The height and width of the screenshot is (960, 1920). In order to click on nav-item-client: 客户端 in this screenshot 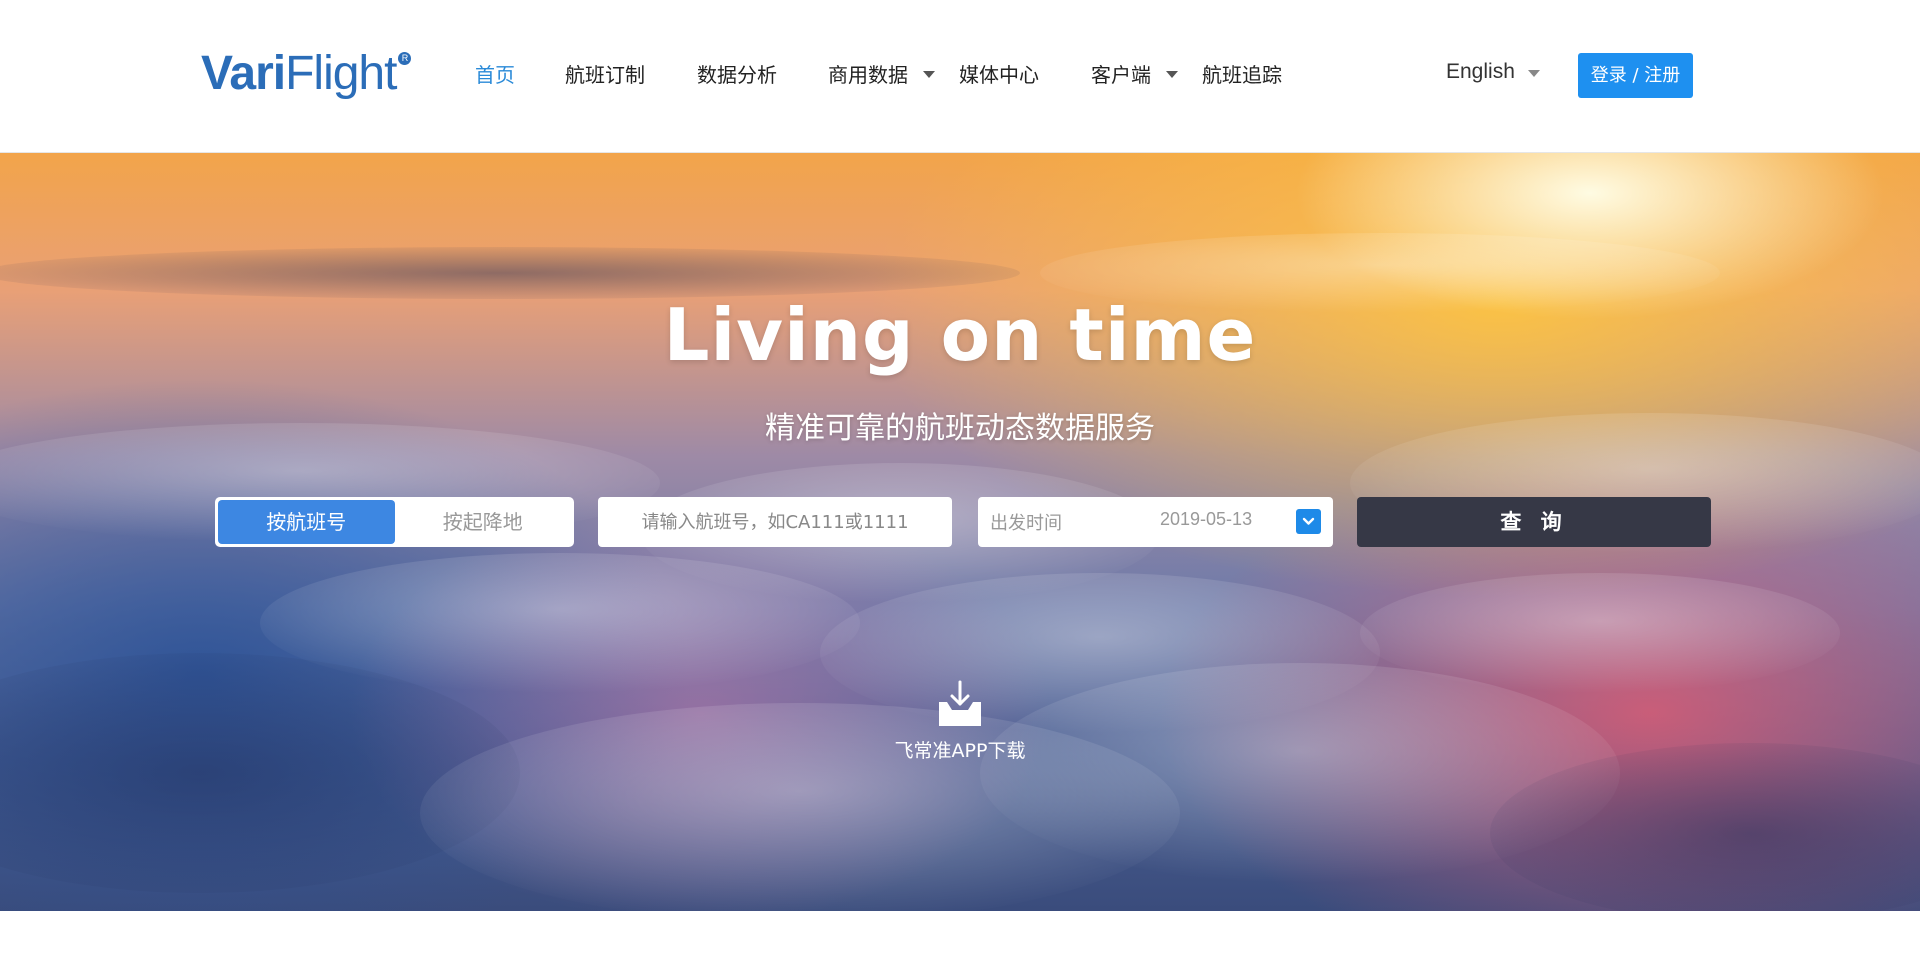, I will do `click(1121, 75)`.